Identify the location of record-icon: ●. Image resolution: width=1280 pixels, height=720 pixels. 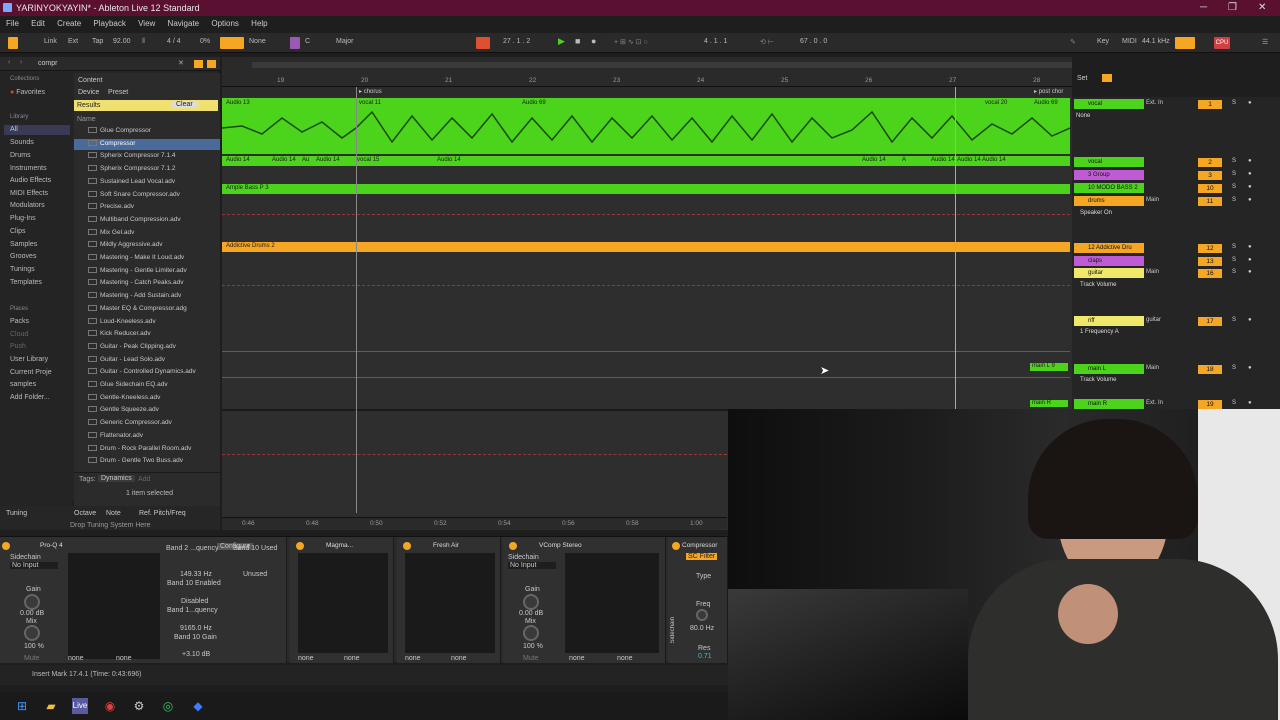
(593, 41).